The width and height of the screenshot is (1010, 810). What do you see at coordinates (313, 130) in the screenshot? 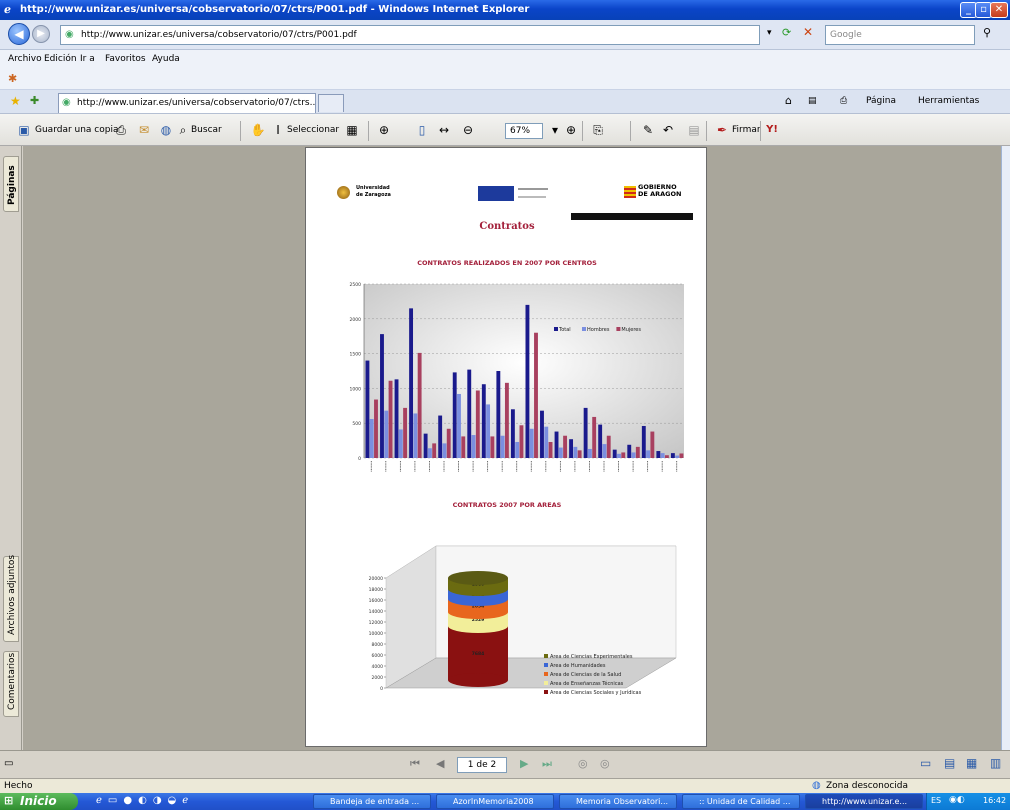
I see `select-button: Seleccionar` at bounding box center [313, 130].